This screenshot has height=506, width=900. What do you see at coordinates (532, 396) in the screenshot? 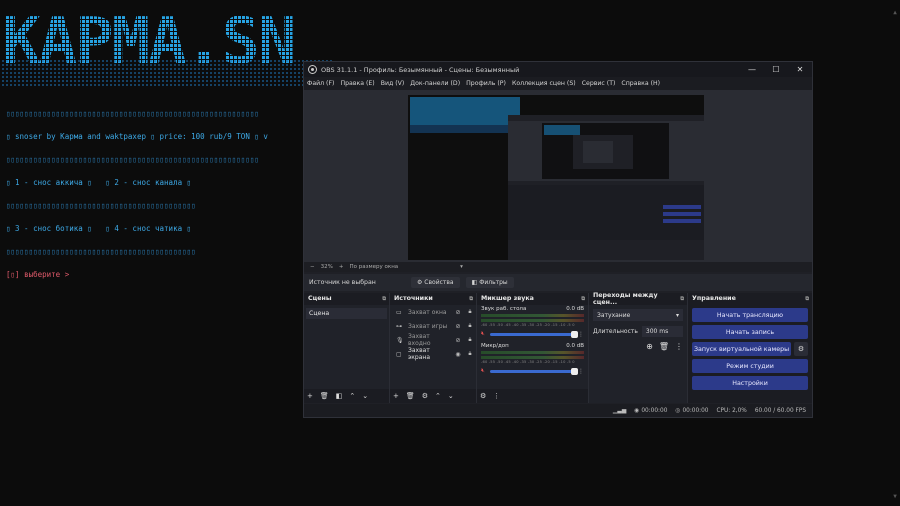
I see `mixer-toolbar: ⚙ ⋮` at bounding box center [532, 396].